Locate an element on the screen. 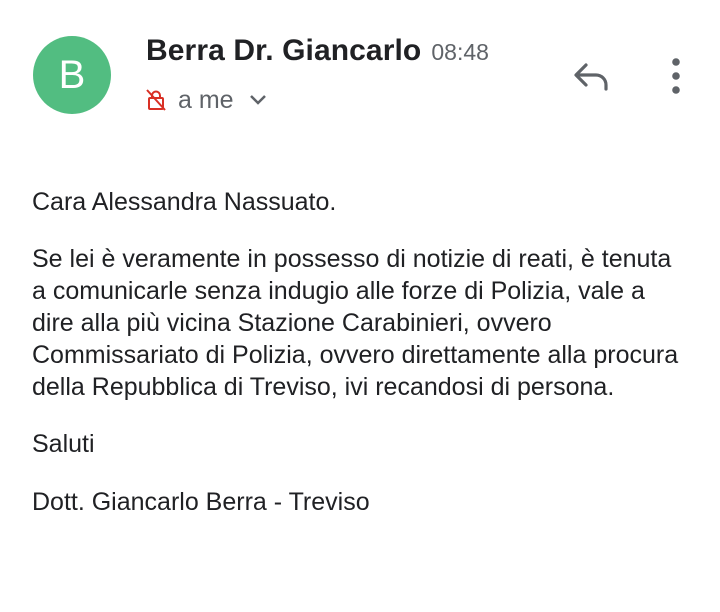  chevron-down-icon is located at coordinates (258, 100).